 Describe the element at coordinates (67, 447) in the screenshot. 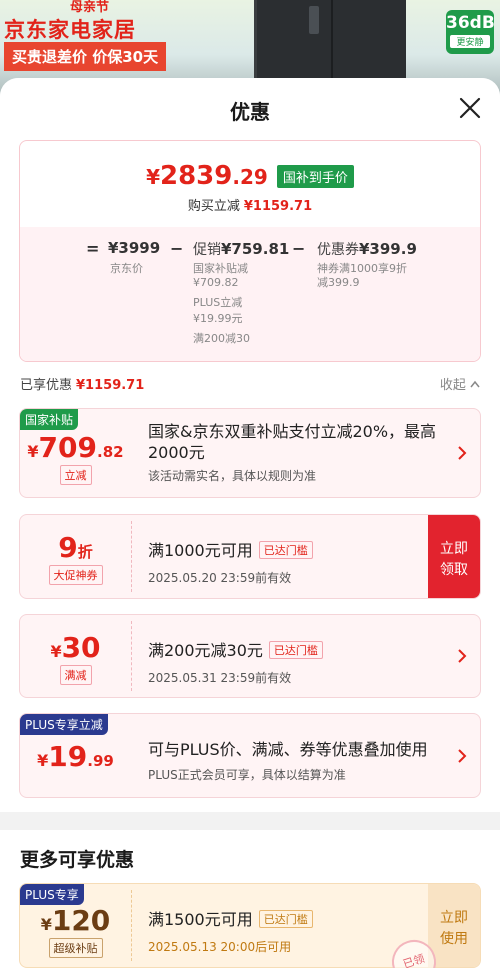

I see `offer-amount-int: 709` at that location.